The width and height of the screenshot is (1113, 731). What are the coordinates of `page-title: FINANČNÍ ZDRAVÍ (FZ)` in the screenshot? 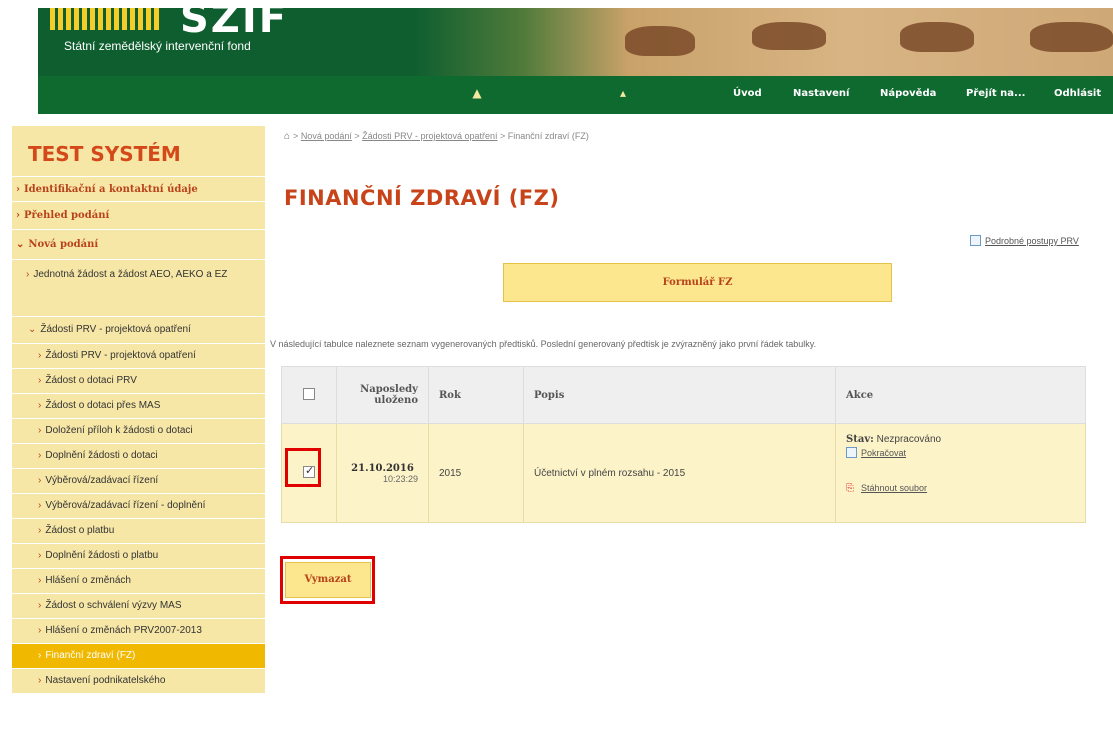 It's located at (422, 198).